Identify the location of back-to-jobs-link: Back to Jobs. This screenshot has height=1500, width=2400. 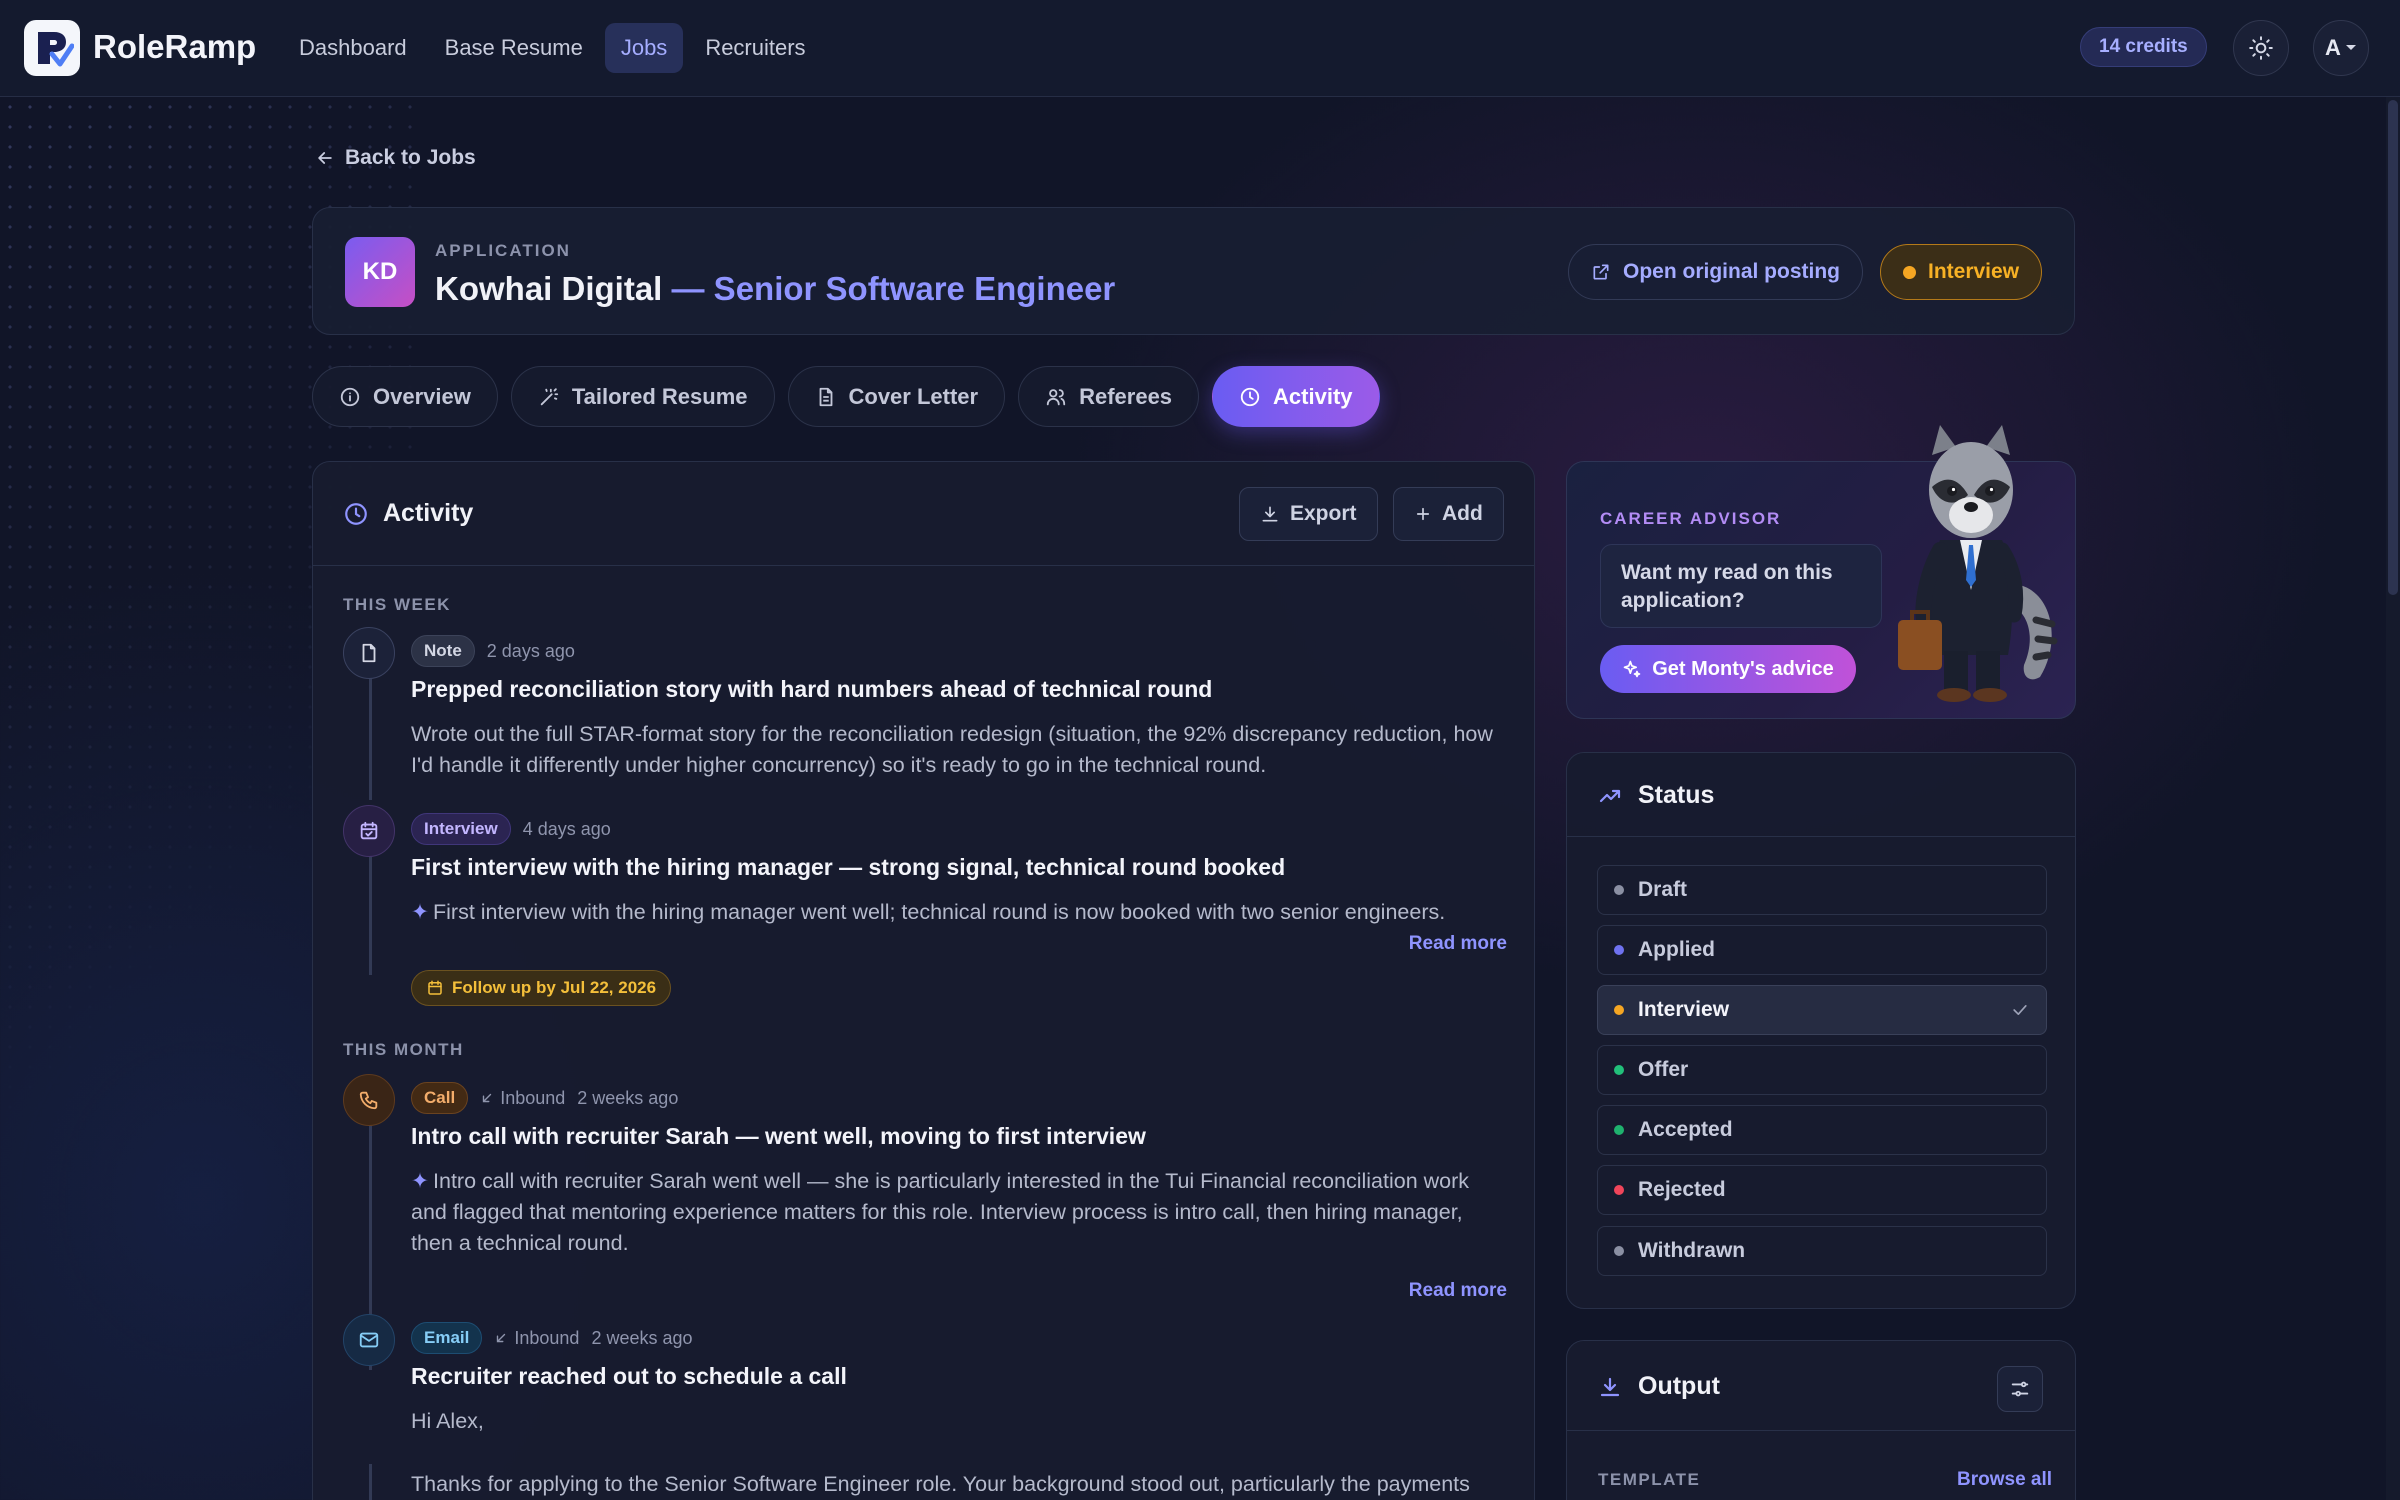
(395, 158).